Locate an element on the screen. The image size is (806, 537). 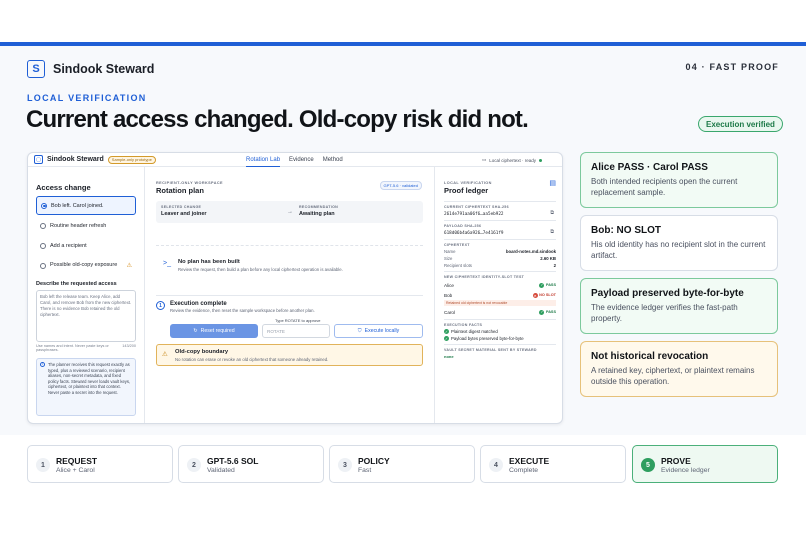
tab-rotation-lab: Rotation Lab is located at coordinates (263, 160).